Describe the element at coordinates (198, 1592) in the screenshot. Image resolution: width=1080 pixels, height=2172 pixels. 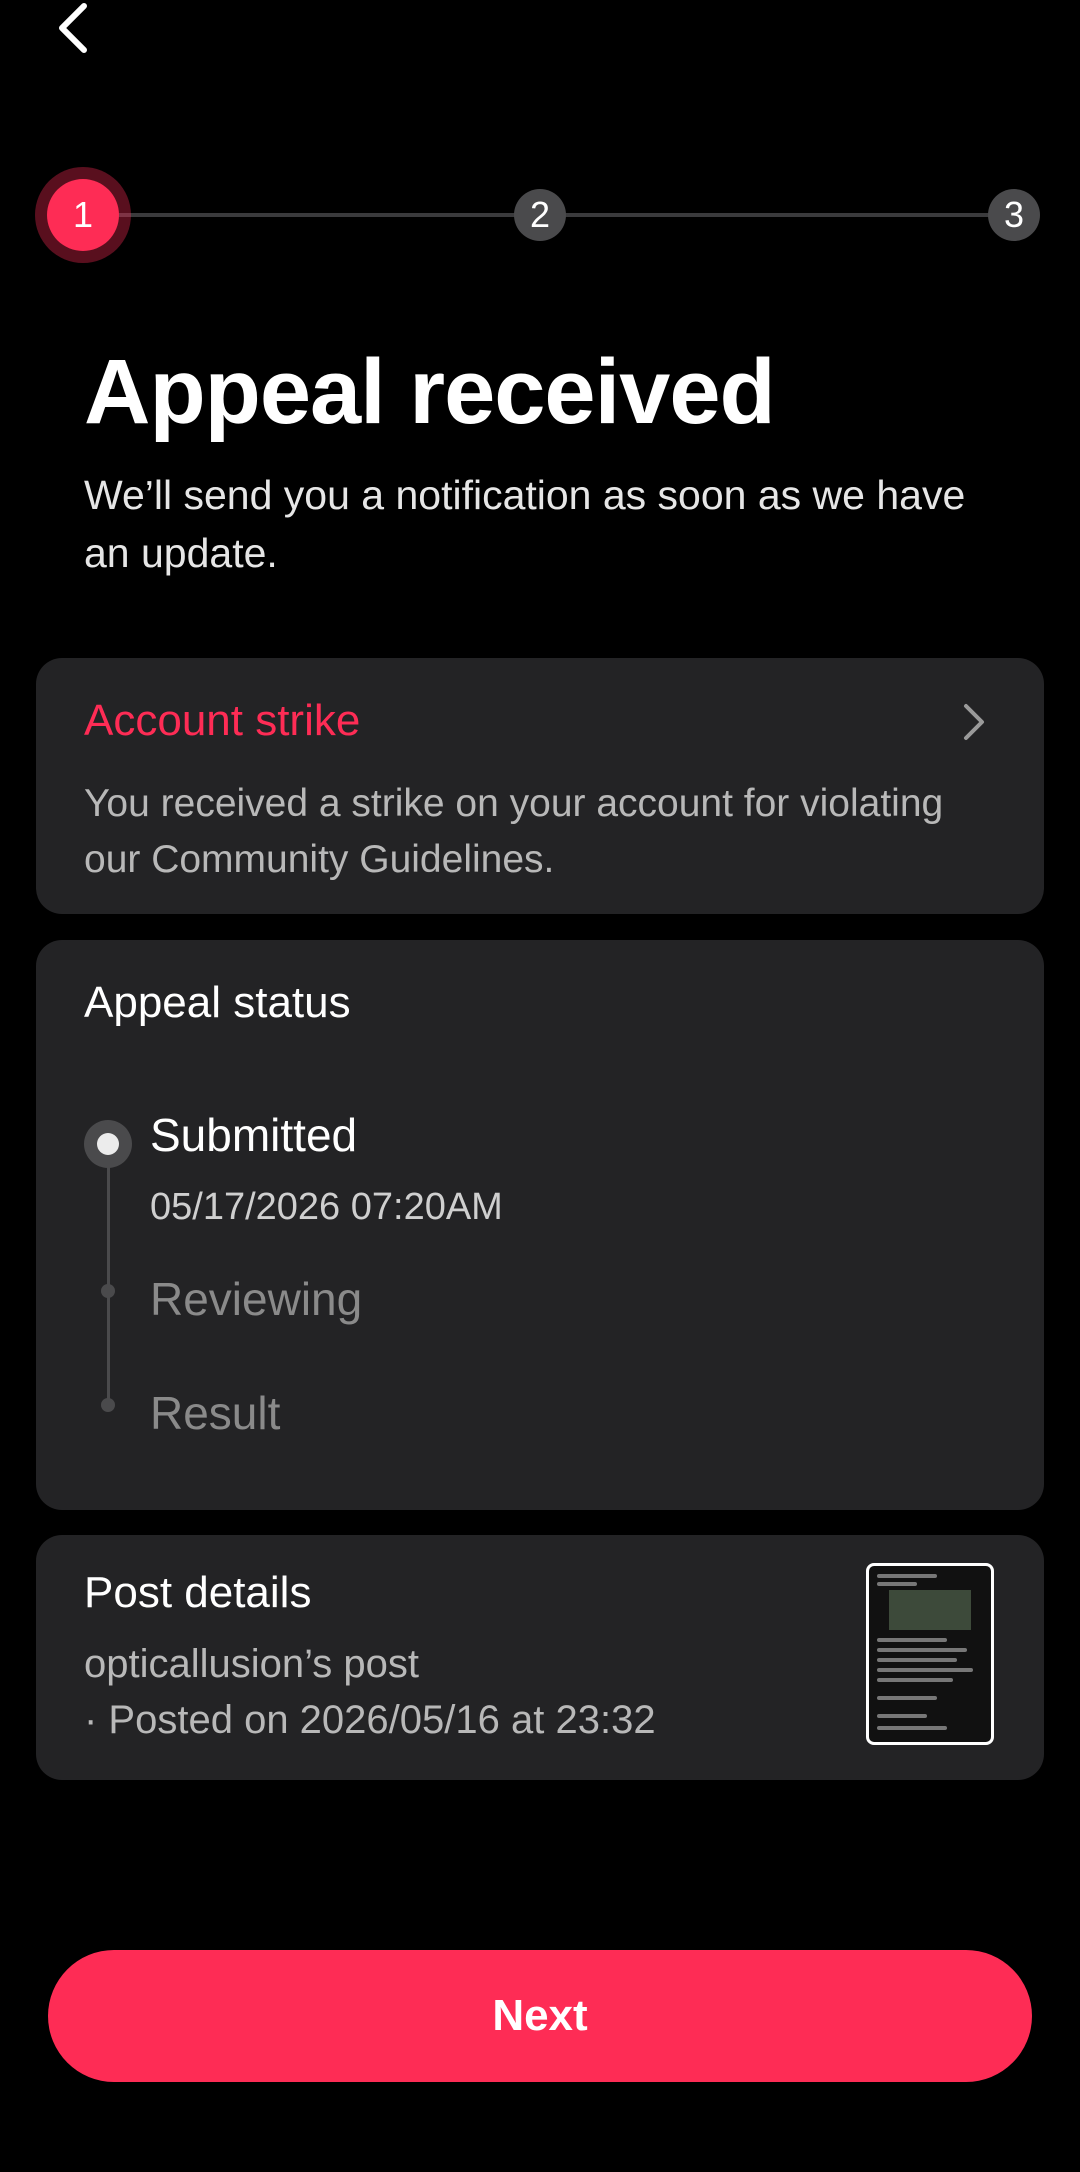
I see `post-details-title: Post details` at that location.